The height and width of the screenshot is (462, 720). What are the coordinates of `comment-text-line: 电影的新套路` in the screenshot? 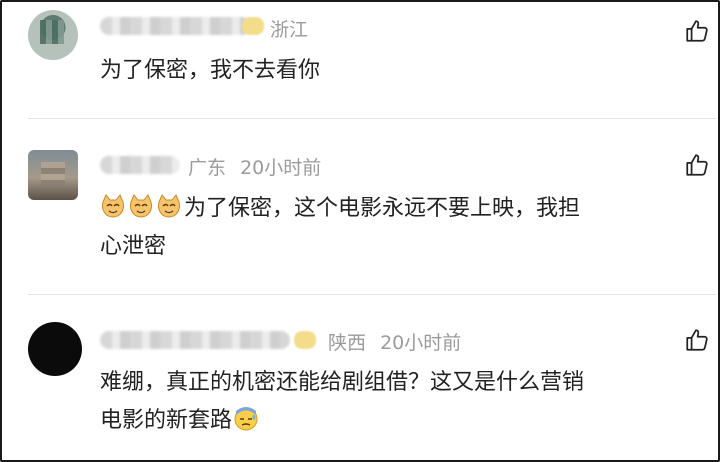 It's located at (180, 421).